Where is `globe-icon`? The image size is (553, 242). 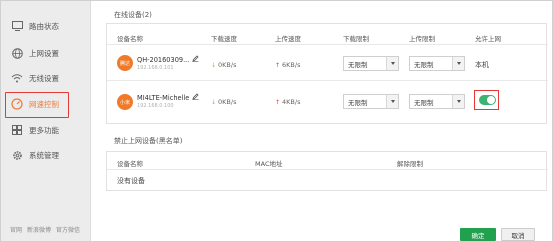 globe-icon is located at coordinates (17, 53).